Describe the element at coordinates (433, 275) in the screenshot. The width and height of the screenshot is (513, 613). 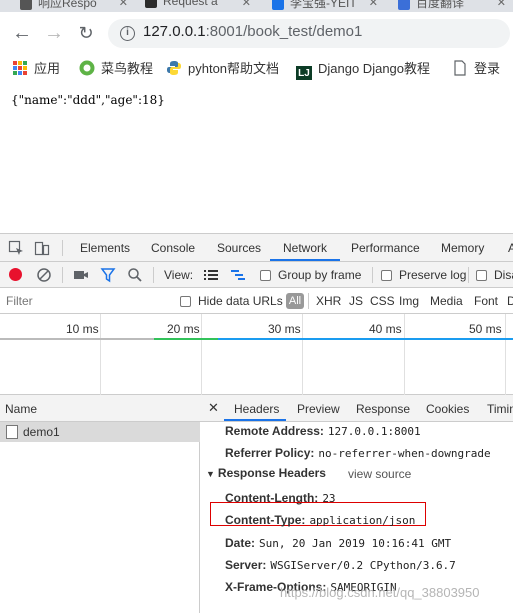
I see `preserve-log-label: Preserve log` at that location.